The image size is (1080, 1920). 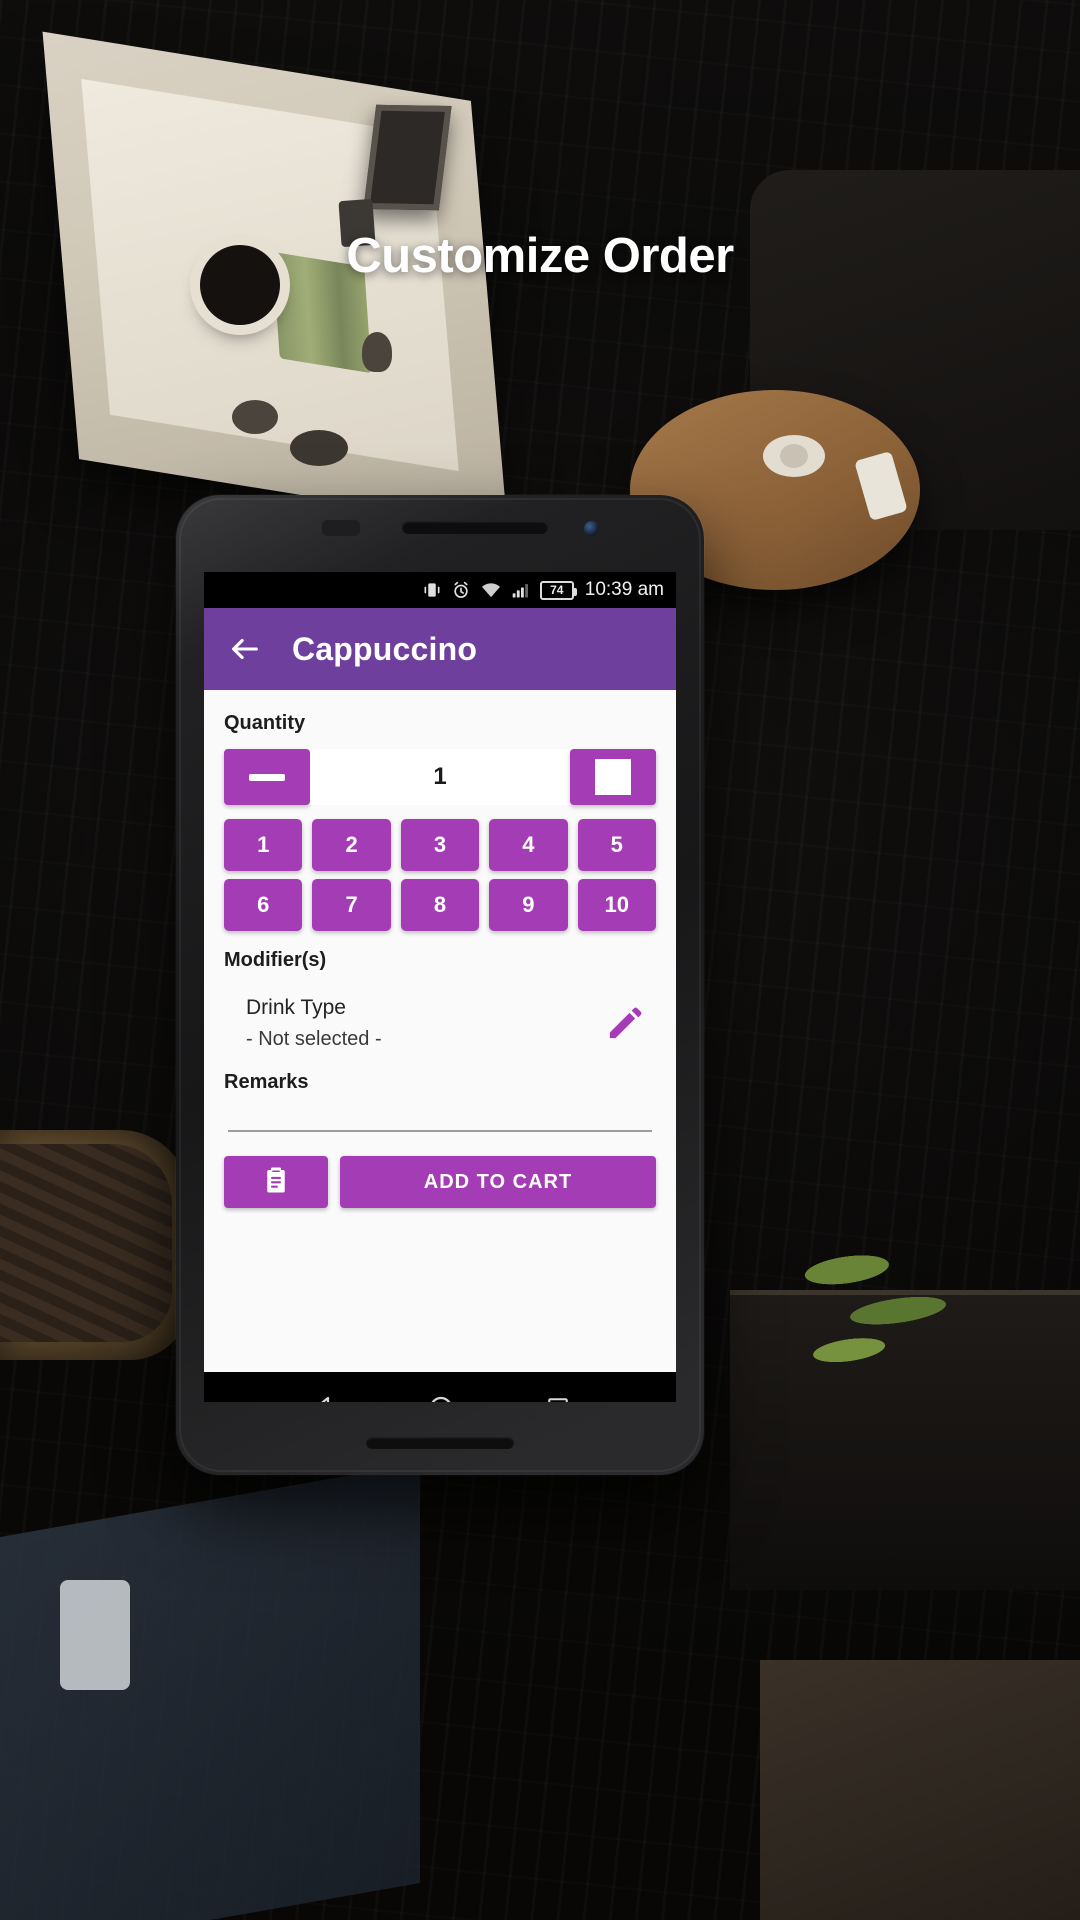 I want to click on signal-icon, so click(x=521, y=590).